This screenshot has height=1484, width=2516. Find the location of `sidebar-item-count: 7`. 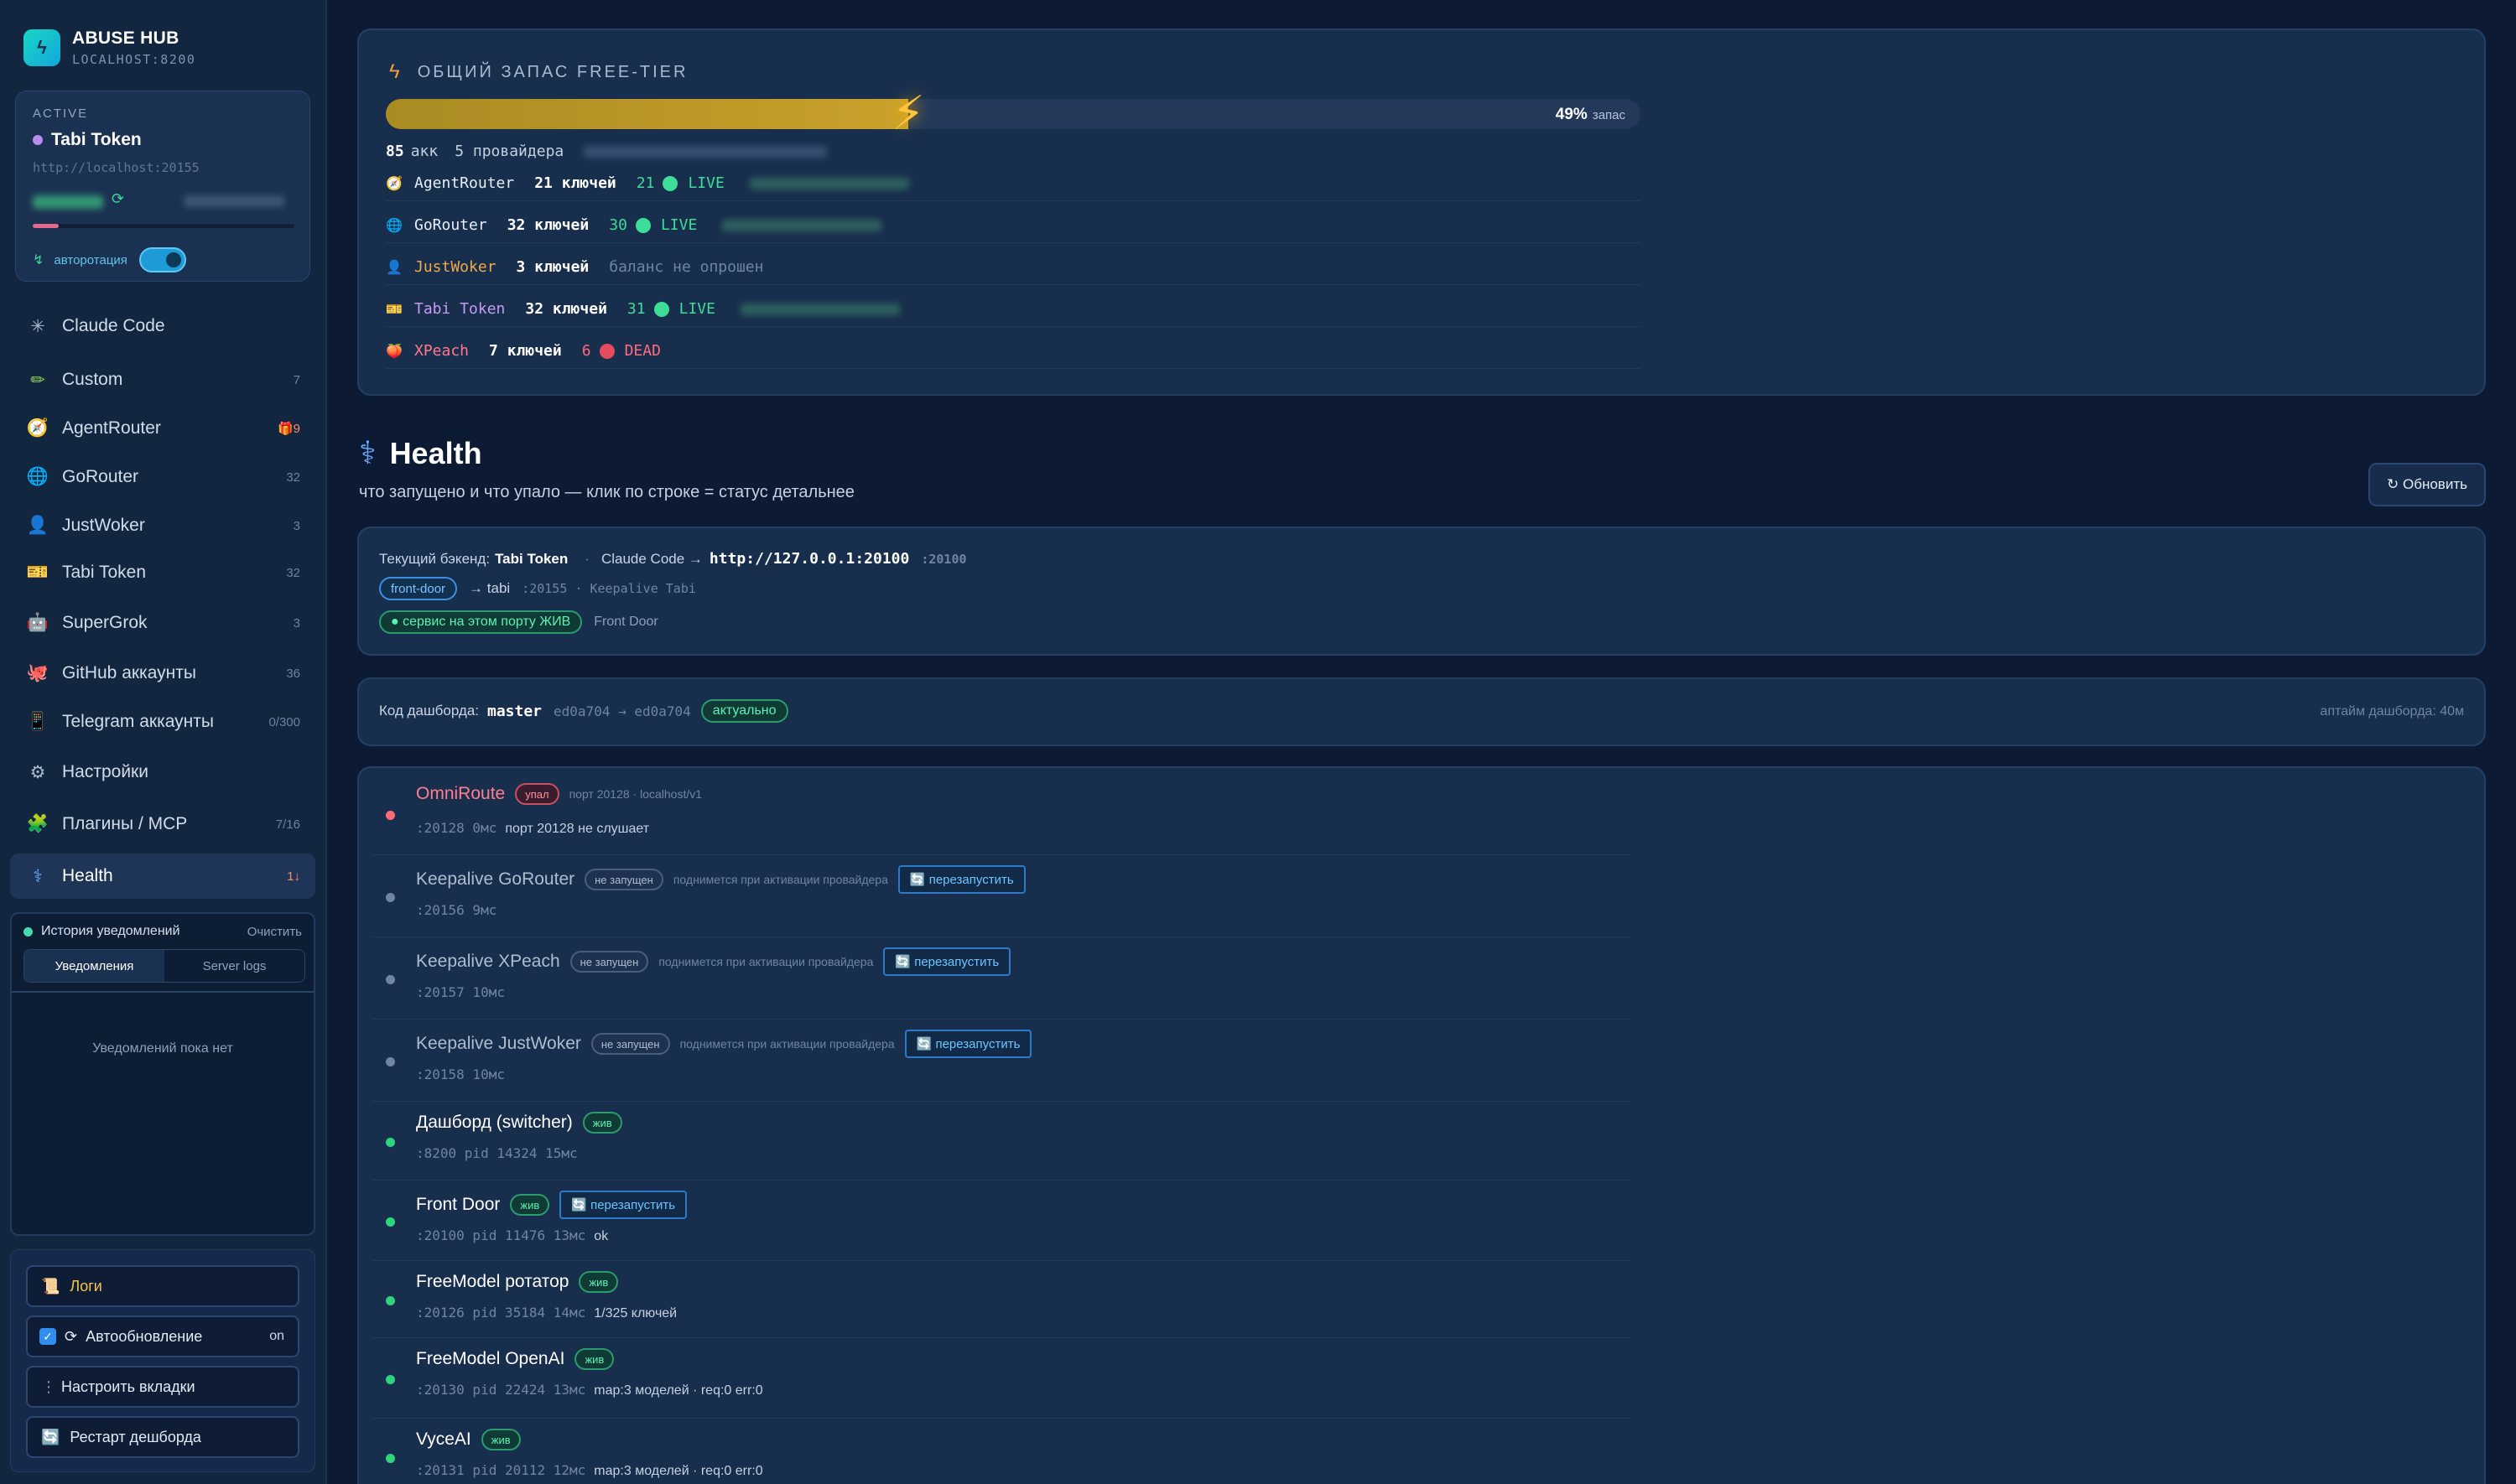

sidebar-item-count: 7 is located at coordinates (296, 379).